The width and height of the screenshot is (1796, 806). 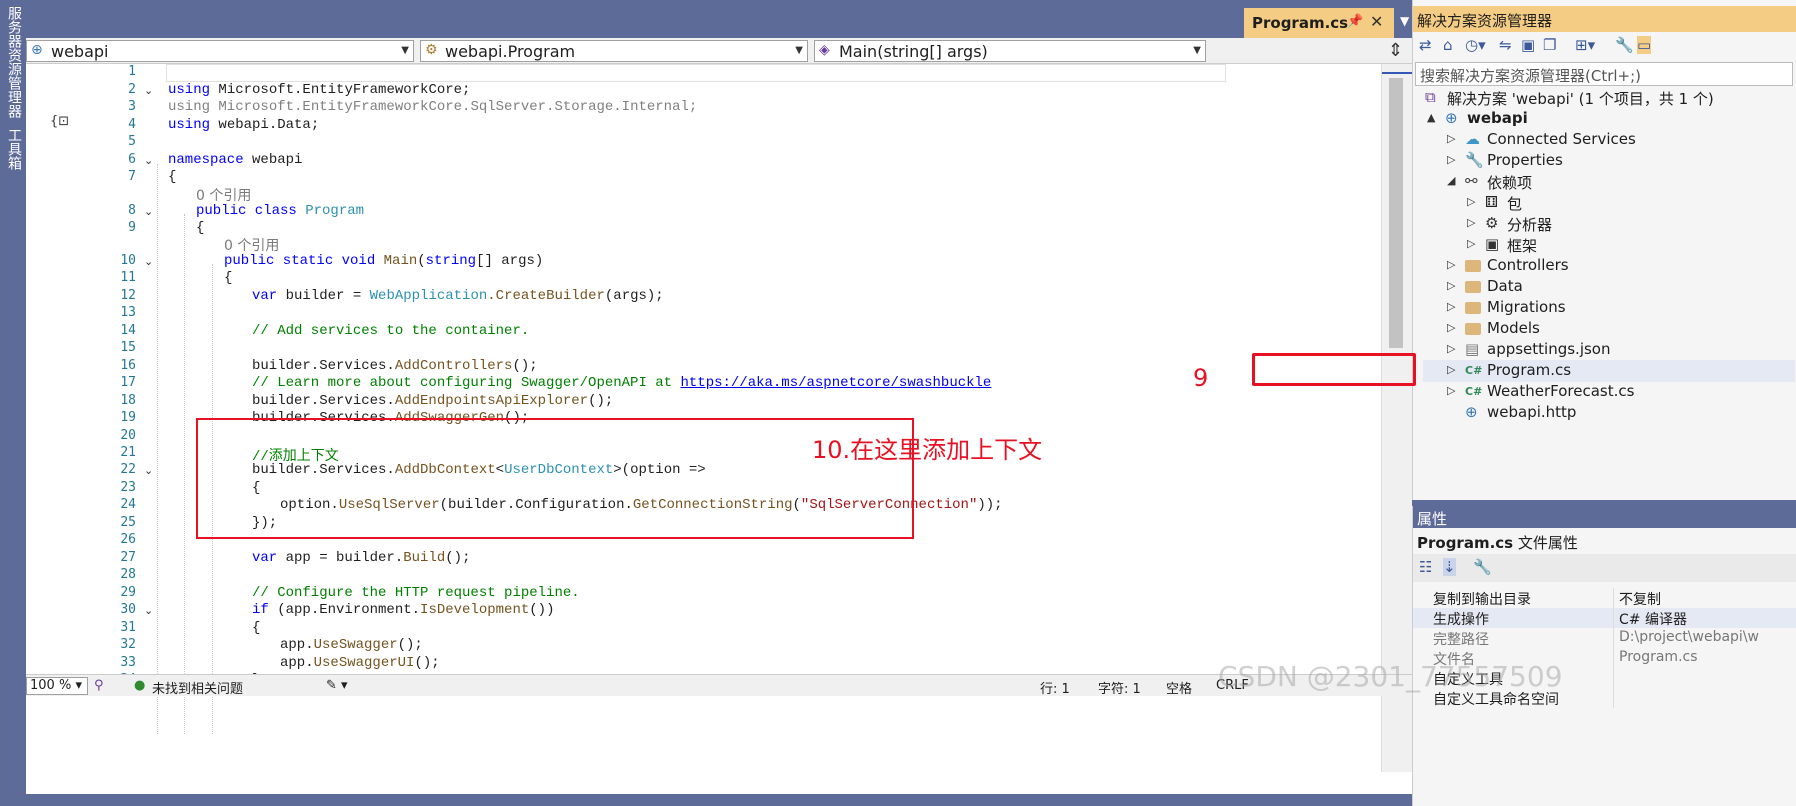 What do you see at coordinates (1604, 119) in the screenshot?
I see `tree-item: ▲ ⊕ webapi` at bounding box center [1604, 119].